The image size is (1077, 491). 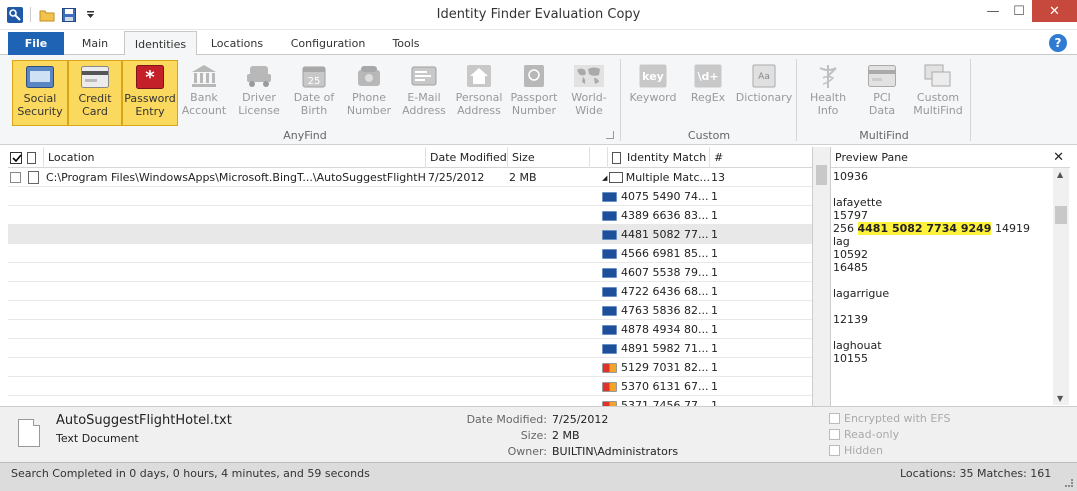 I want to click on column-date-modified: Date Modified, so click(x=467, y=157).